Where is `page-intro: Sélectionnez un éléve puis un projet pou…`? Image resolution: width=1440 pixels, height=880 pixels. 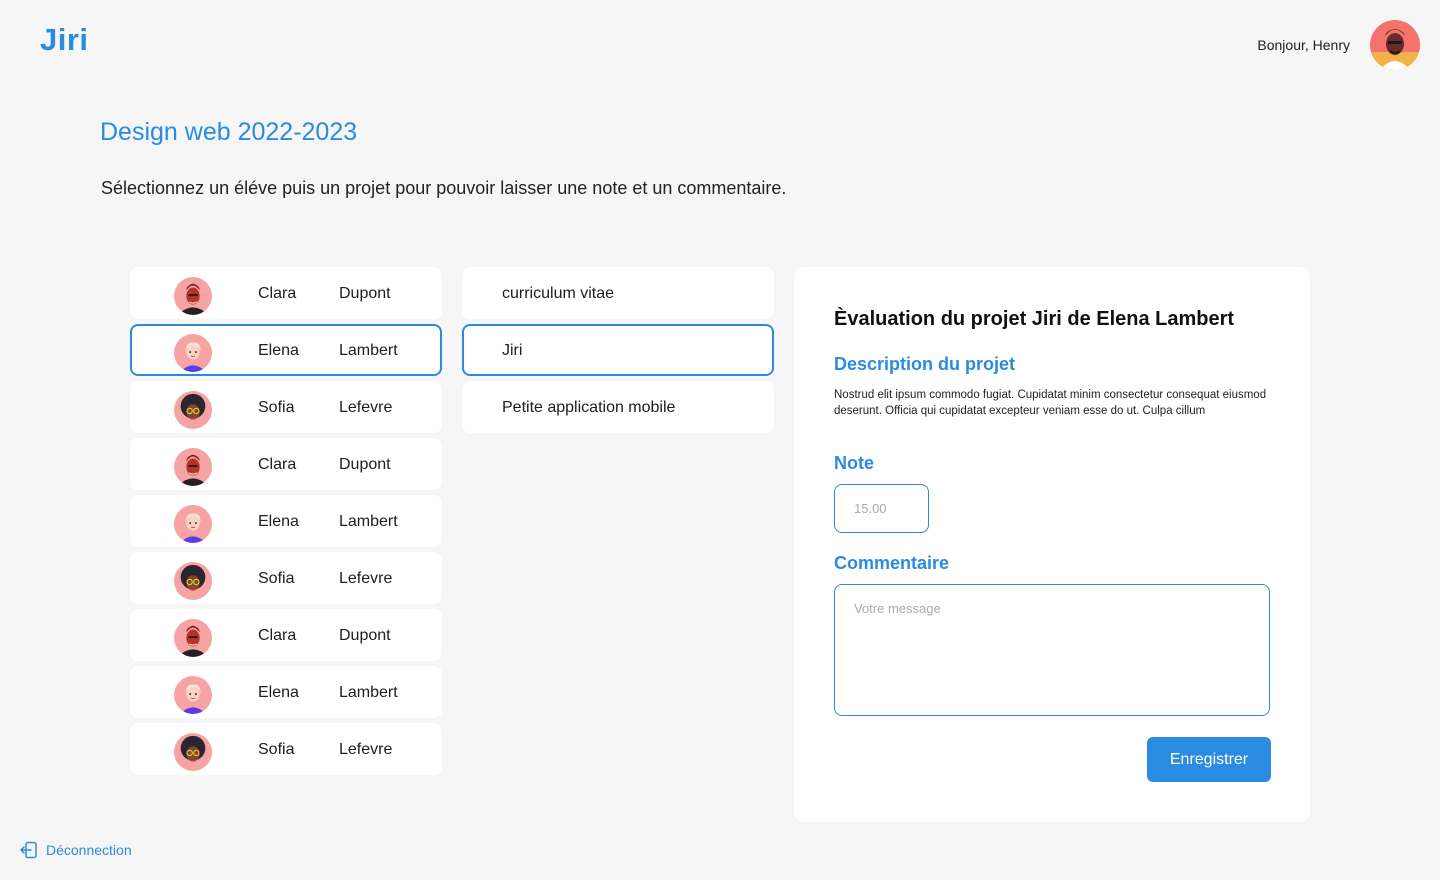 page-intro: Sélectionnez un éléve puis un projet pou… is located at coordinates (444, 188).